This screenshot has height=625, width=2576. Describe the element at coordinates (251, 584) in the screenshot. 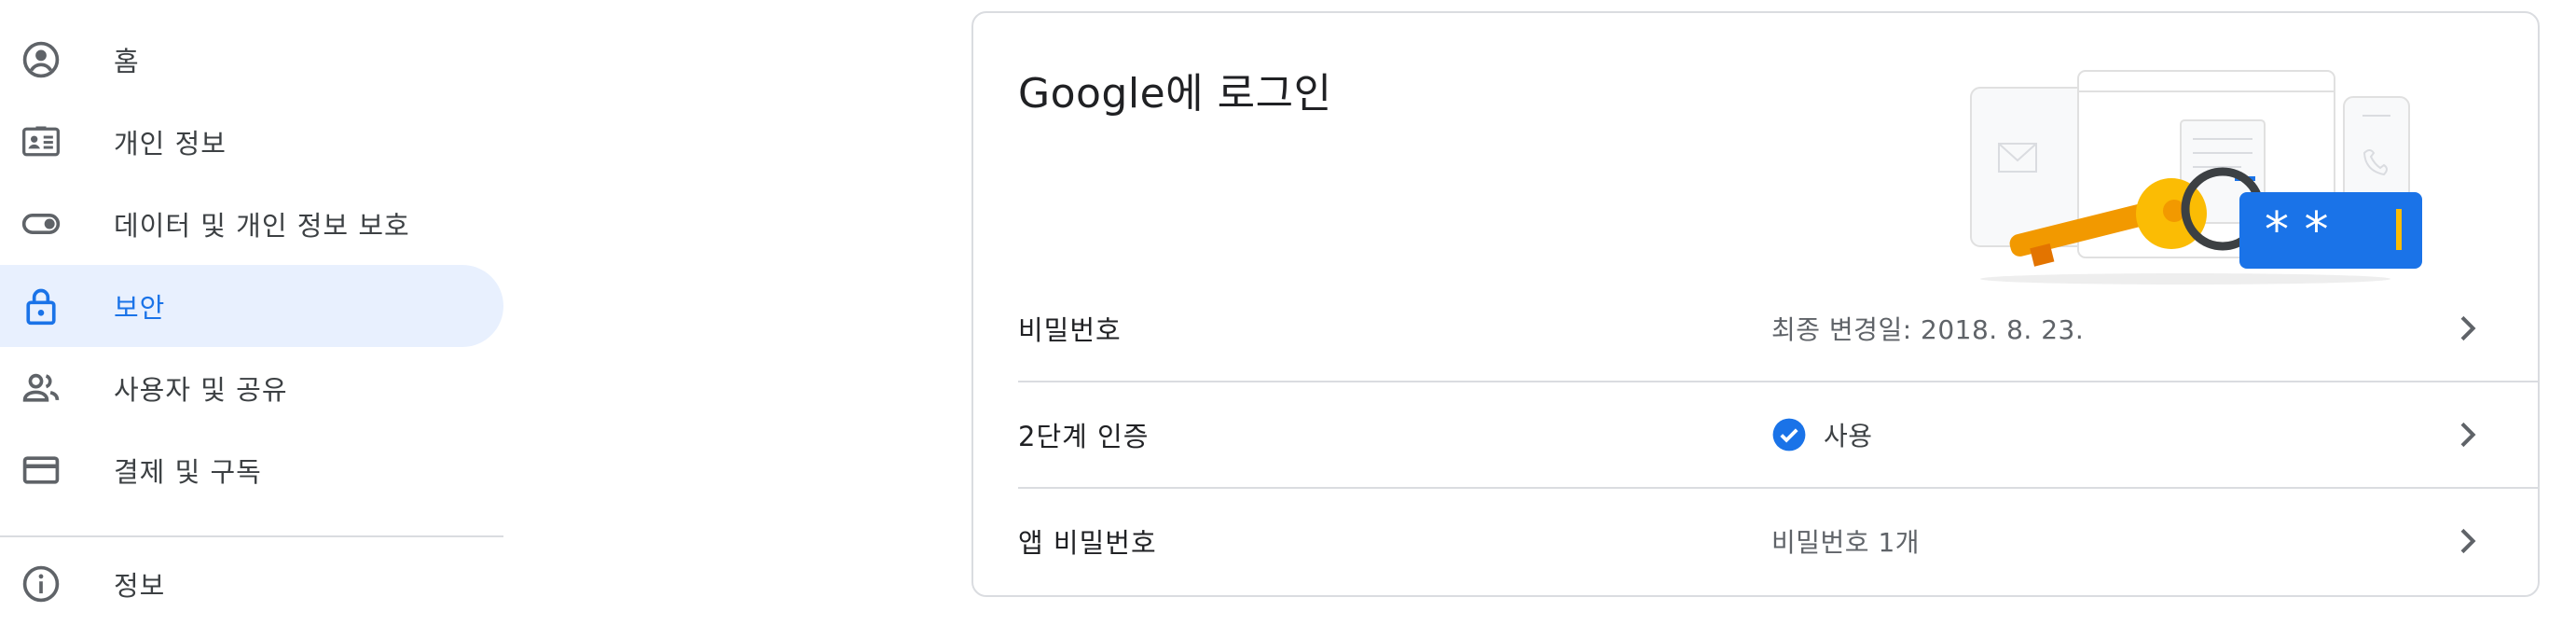

I see `sidebar-item-about: 정보` at that location.